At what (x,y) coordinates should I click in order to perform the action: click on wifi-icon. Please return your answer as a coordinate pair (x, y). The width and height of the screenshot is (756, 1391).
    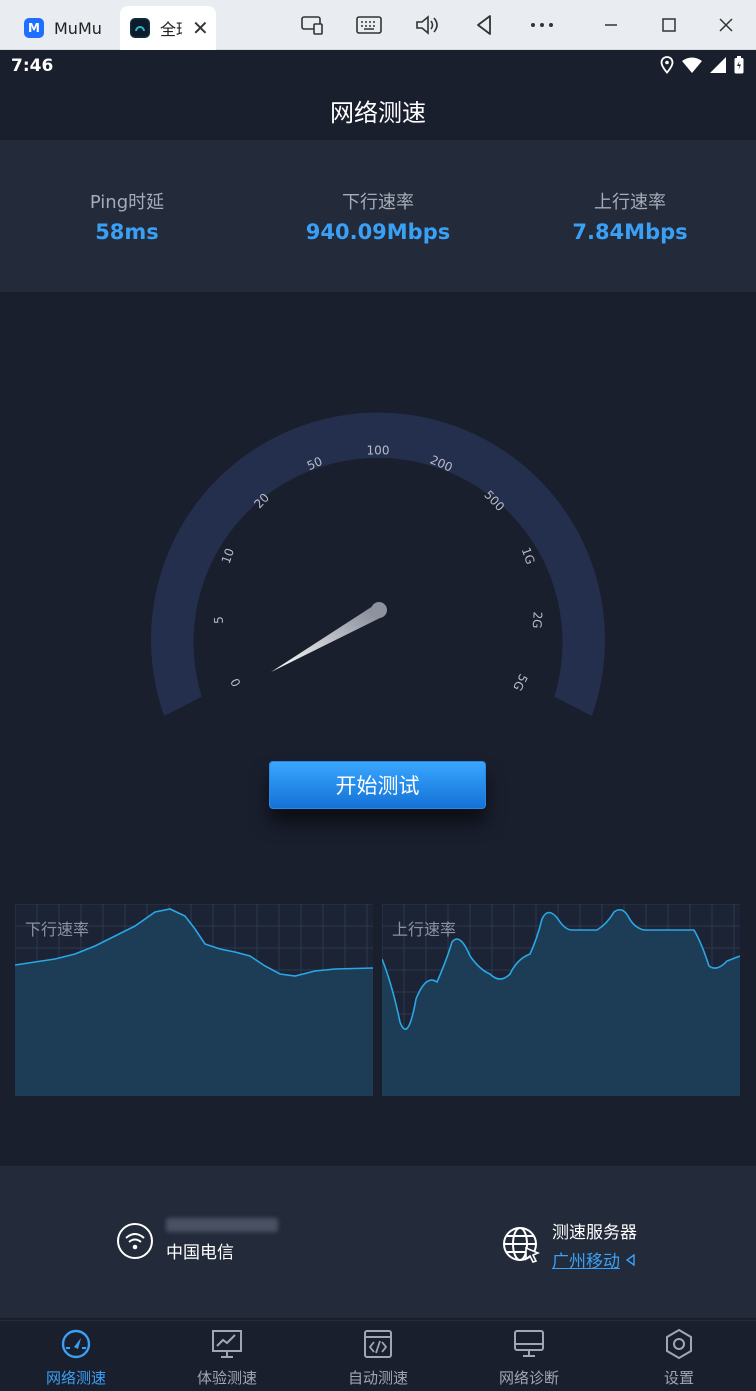
    Looking at the image, I should click on (692, 65).